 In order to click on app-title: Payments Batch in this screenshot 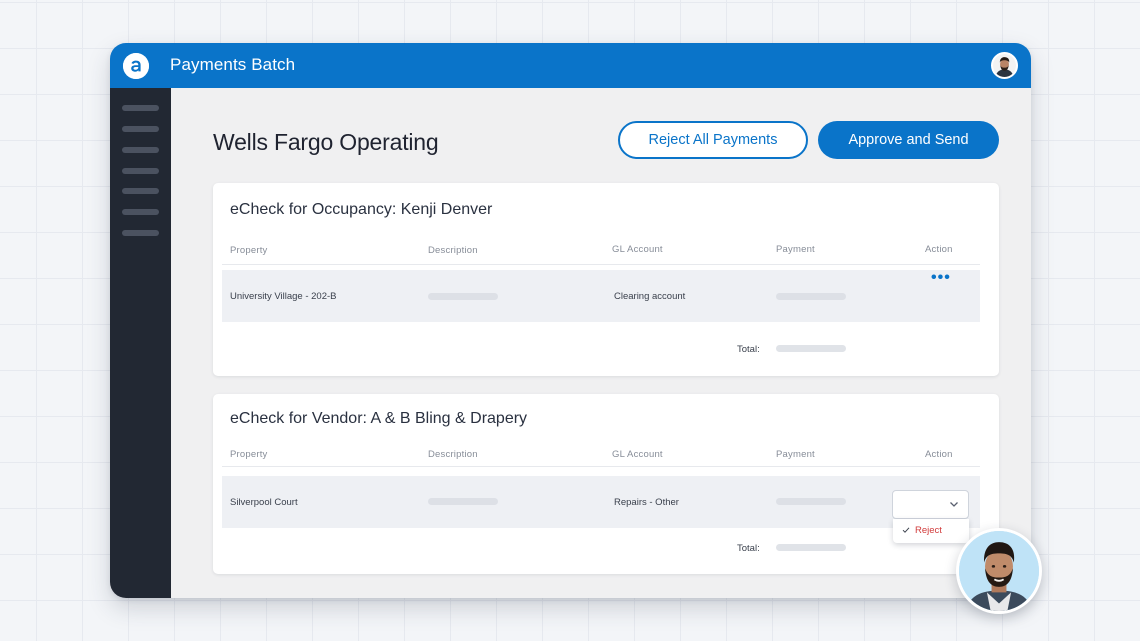, I will do `click(233, 64)`.